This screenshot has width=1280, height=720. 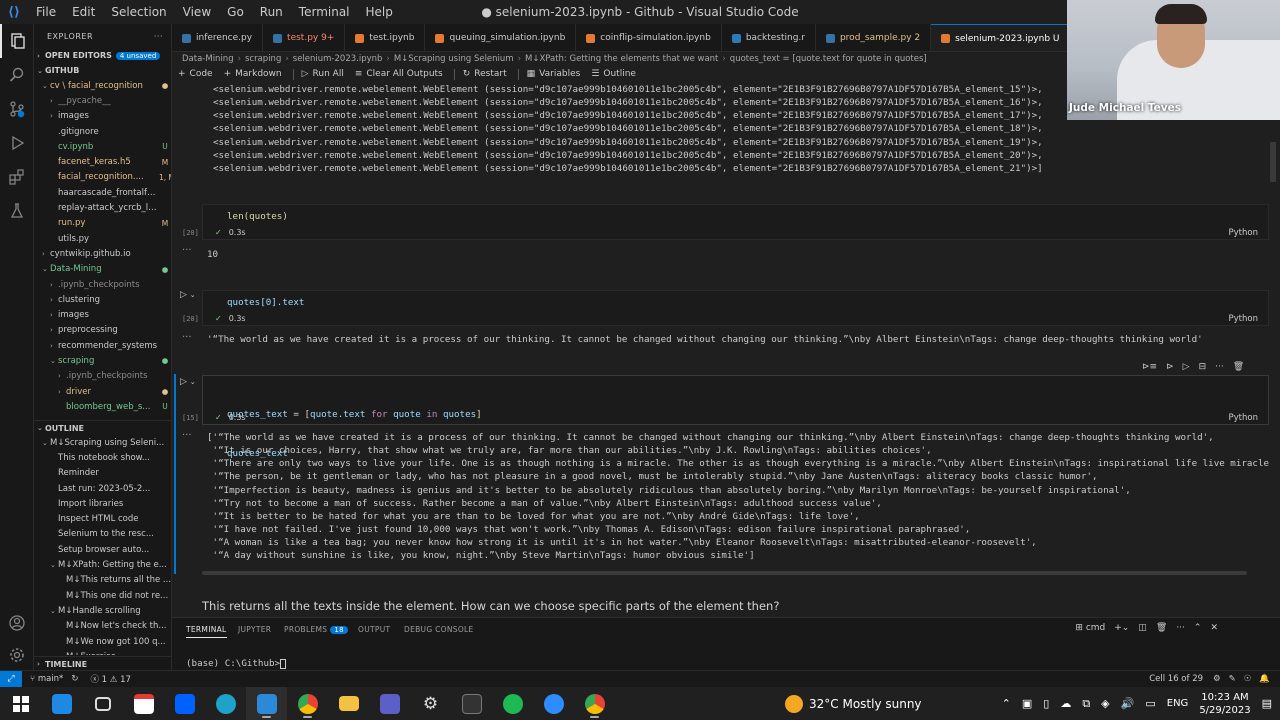 What do you see at coordinates (1264, 679) in the screenshot?
I see `notifications-icon: 🔔` at bounding box center [1264, 679].